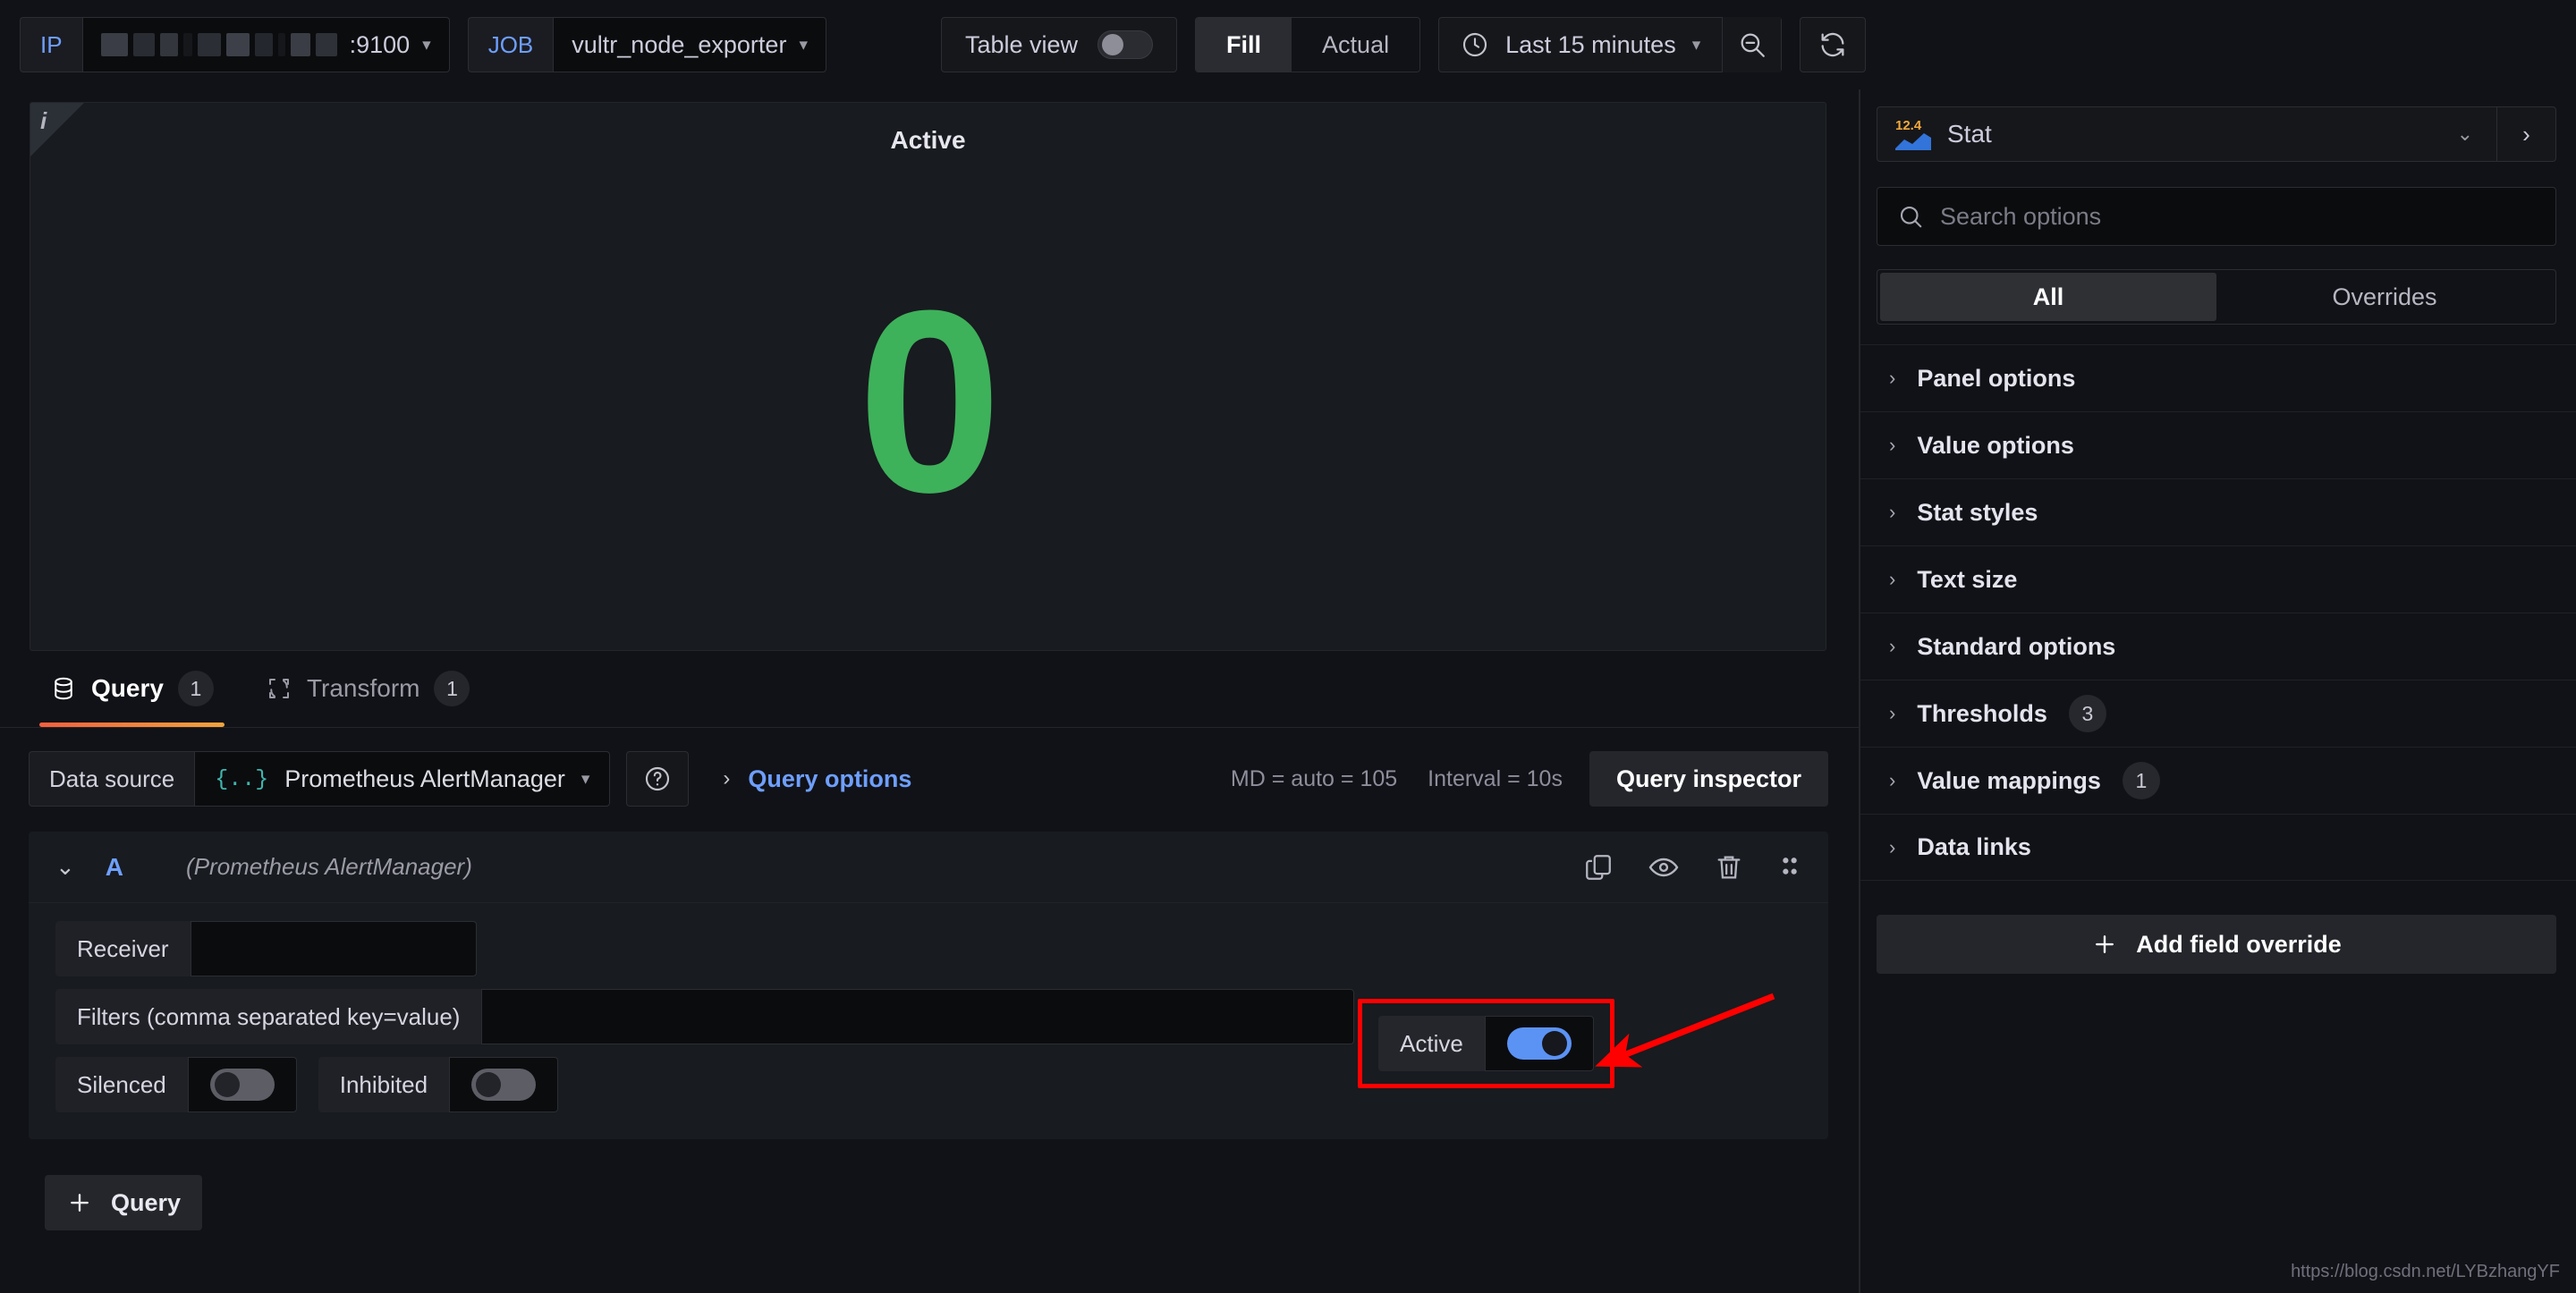  I want to click on question-circle-icon, so click(658, 779).